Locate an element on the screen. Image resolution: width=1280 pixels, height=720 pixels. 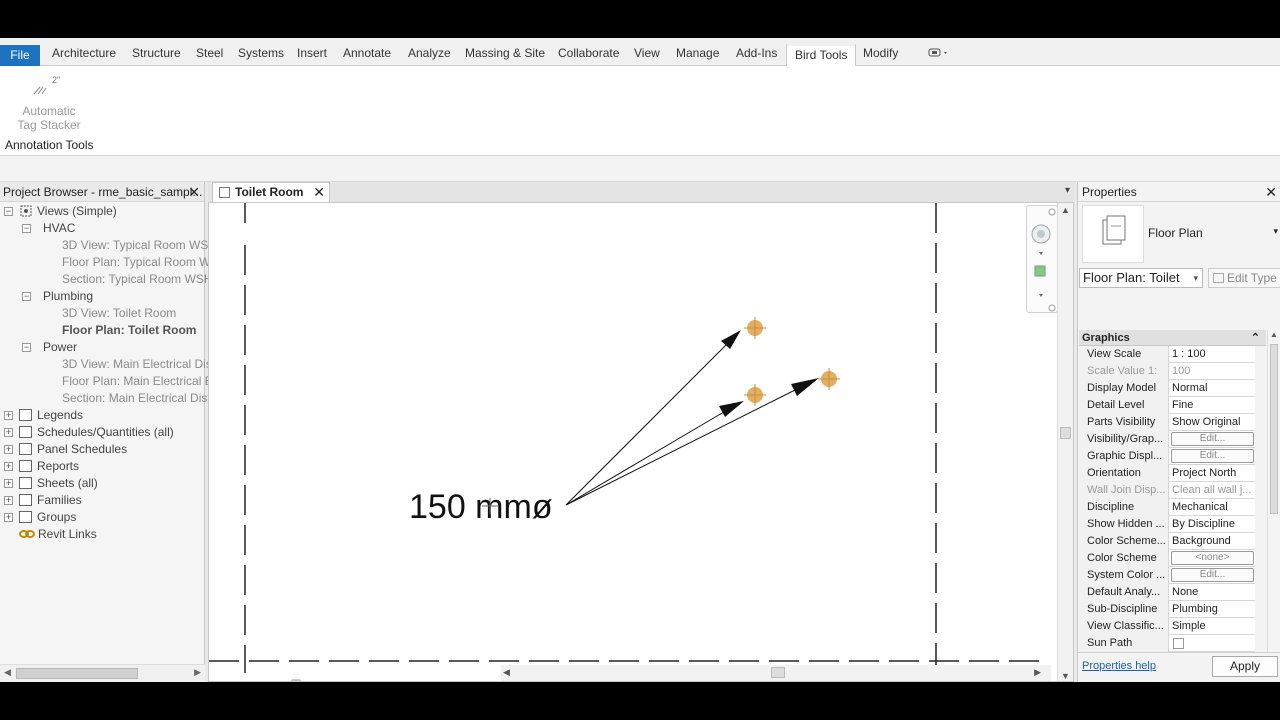
group-graphics: Graphics ⌃ is located at coordinates (1172, 338).